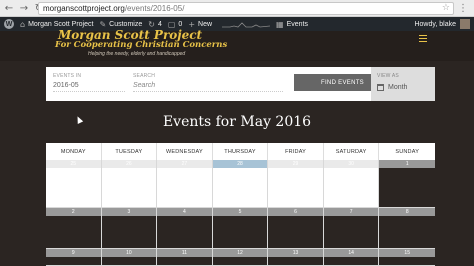 The width and height of the screenshot is (474, 266). I want to click on admin-bar-events-label: Events, so click(297, 24).